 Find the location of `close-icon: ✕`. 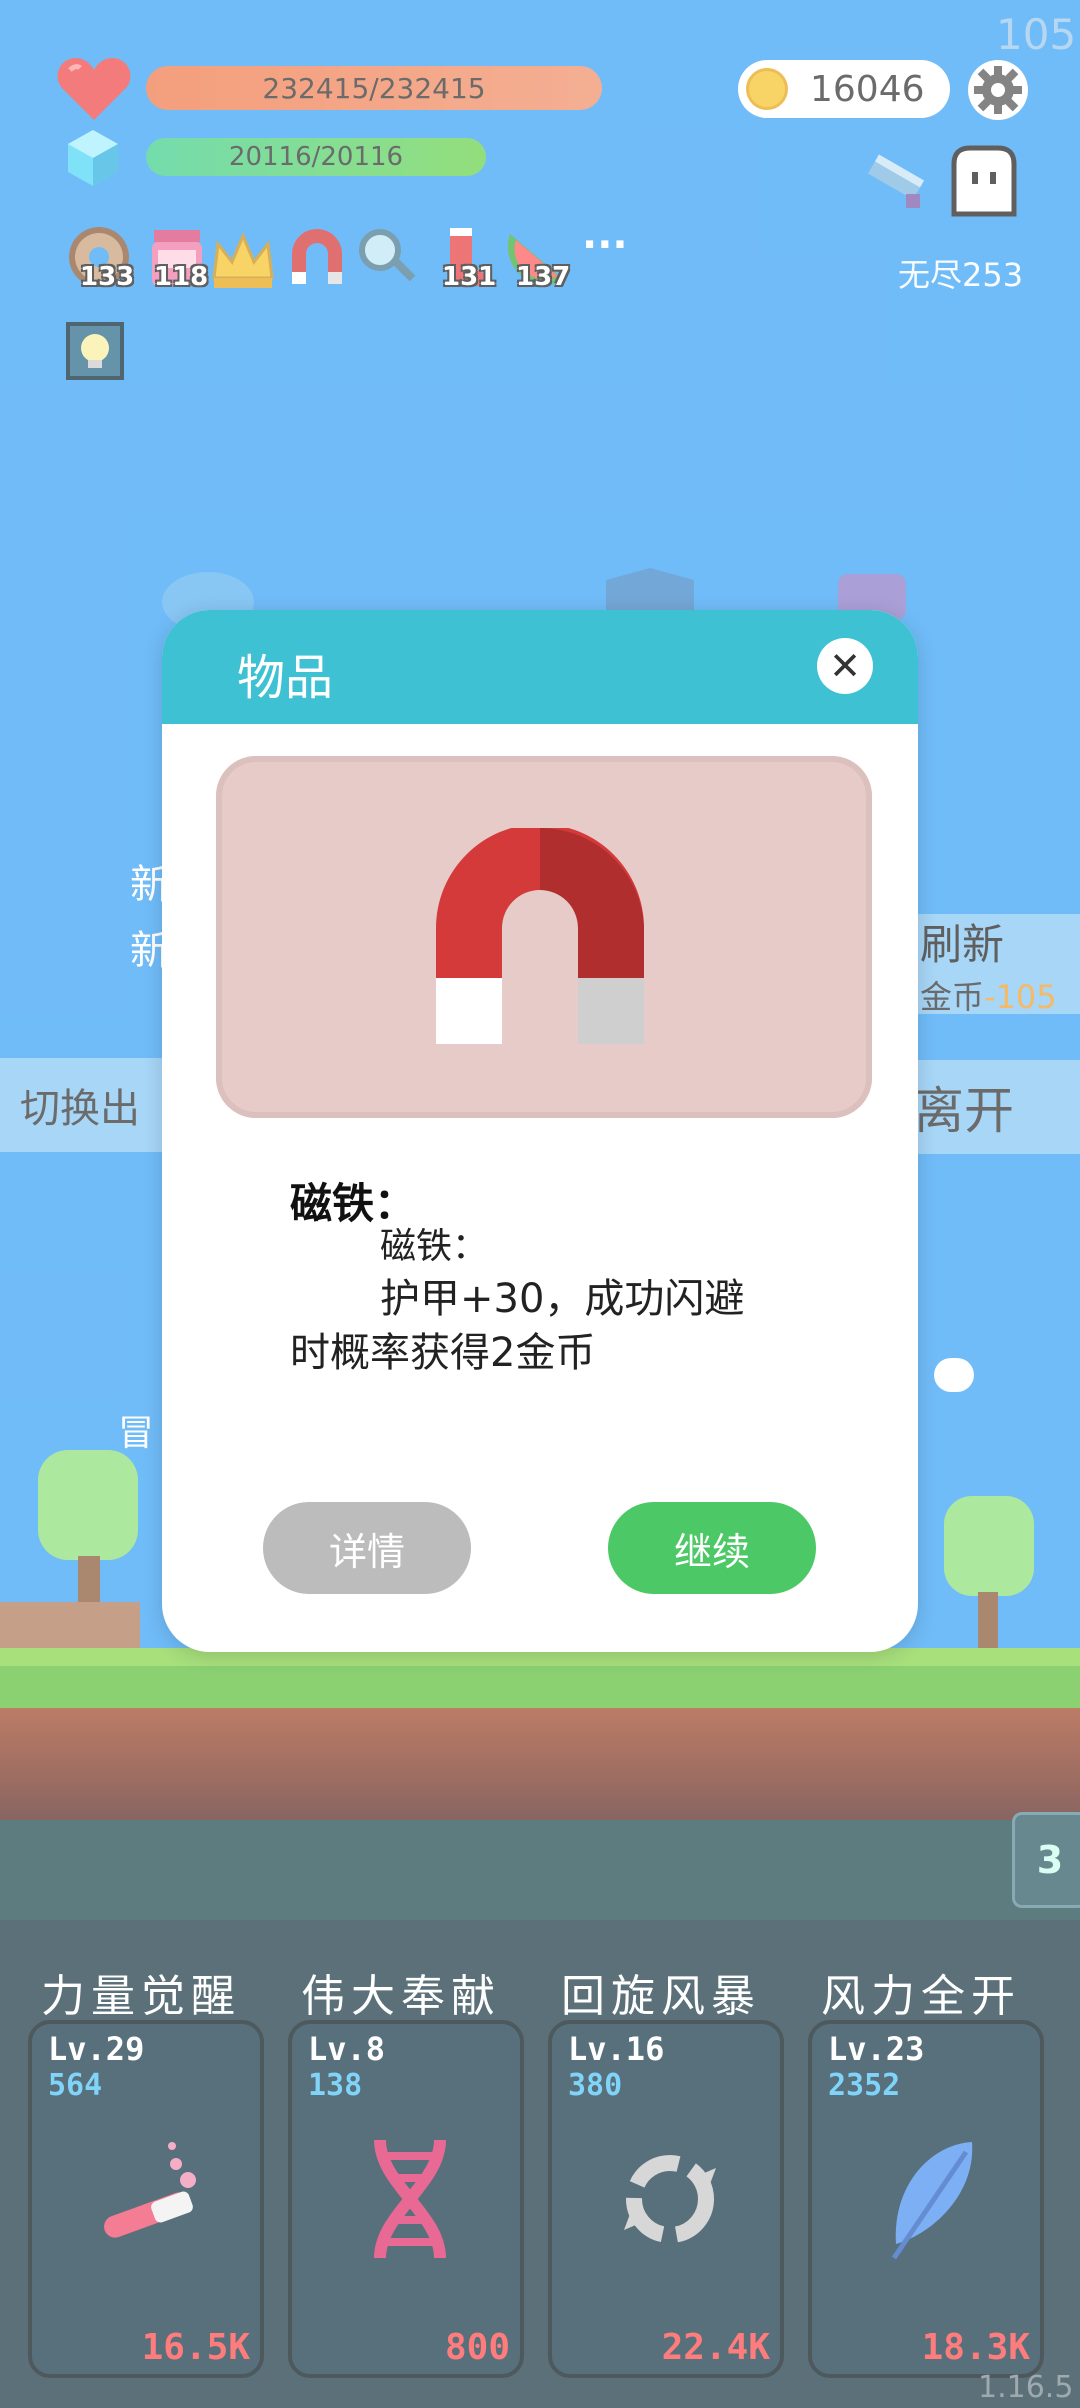

close-icon: ✕ is located at coordinates (845, 666).